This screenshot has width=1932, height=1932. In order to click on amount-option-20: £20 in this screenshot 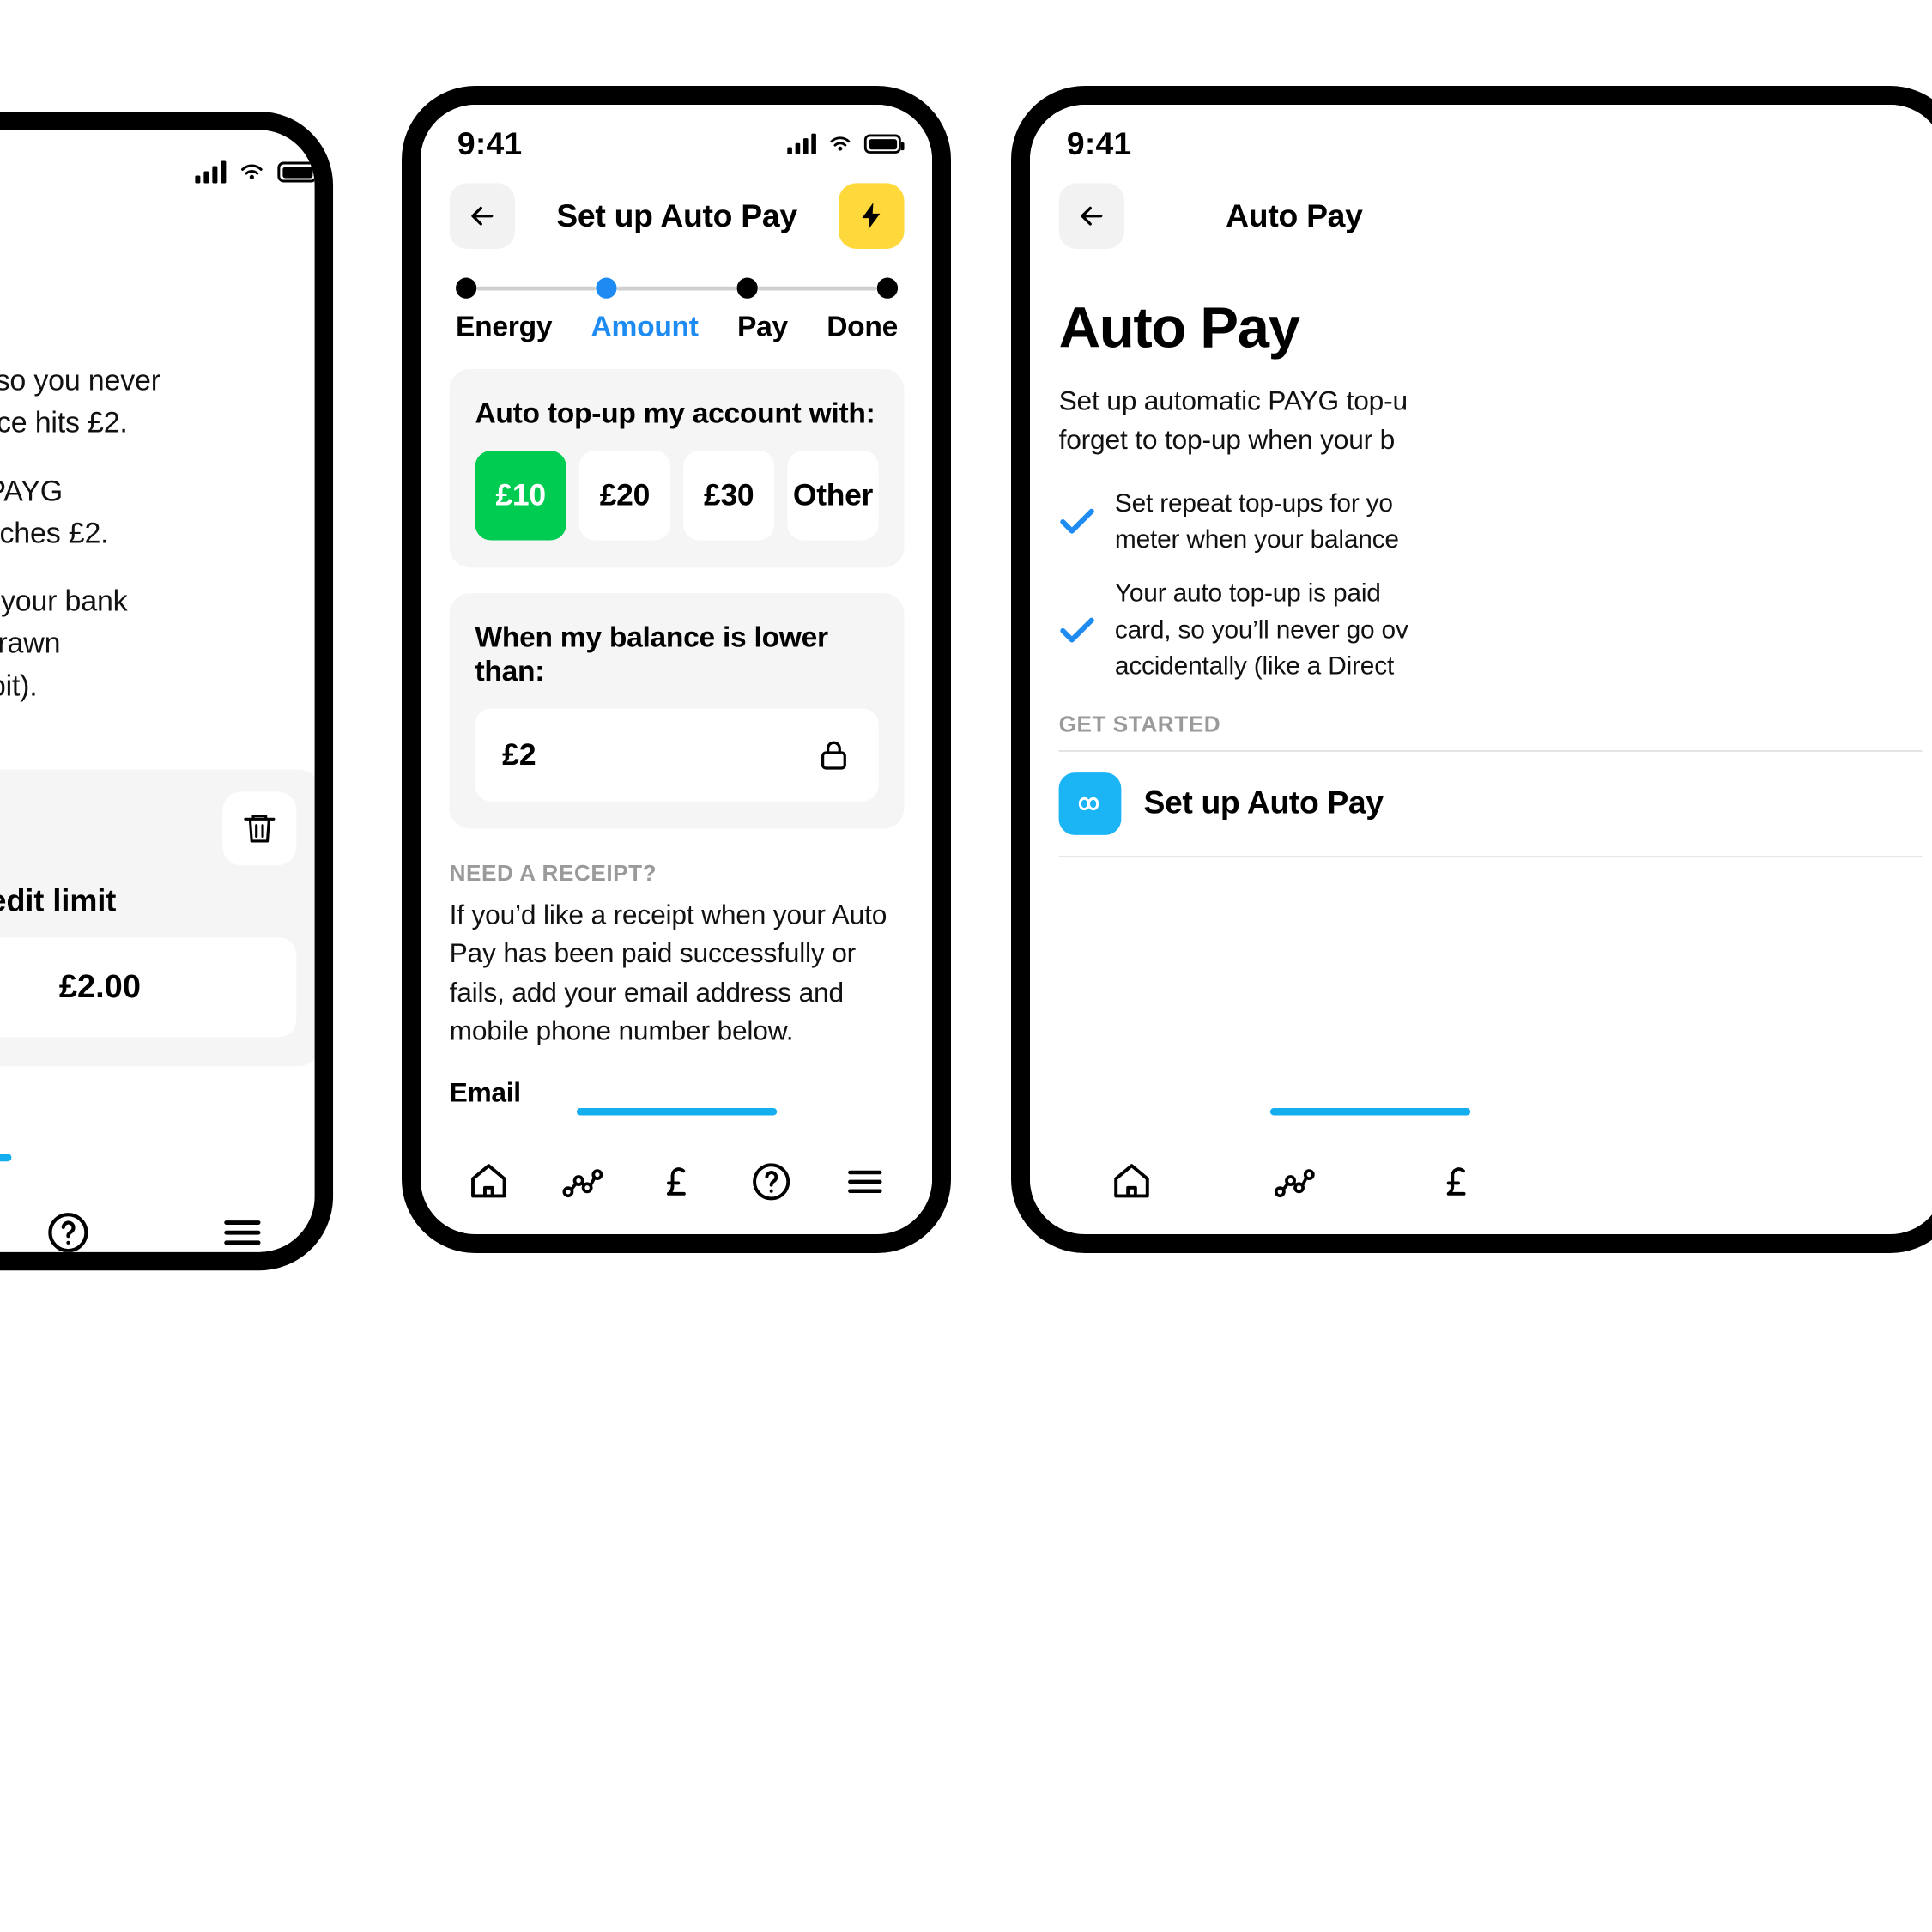, I will do `click(624, 496)`.